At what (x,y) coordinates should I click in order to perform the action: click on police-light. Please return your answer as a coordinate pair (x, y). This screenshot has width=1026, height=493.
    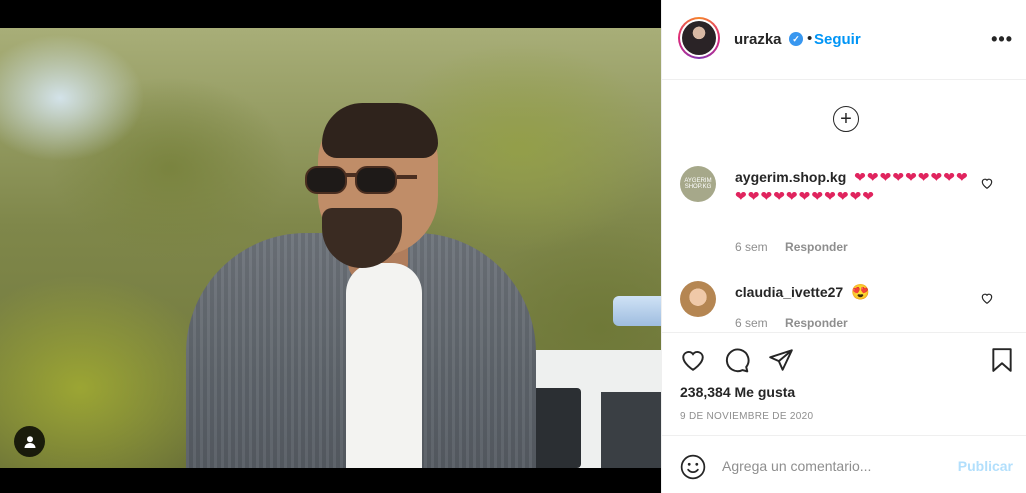
    Looking at the image, I should click on (637, 311).